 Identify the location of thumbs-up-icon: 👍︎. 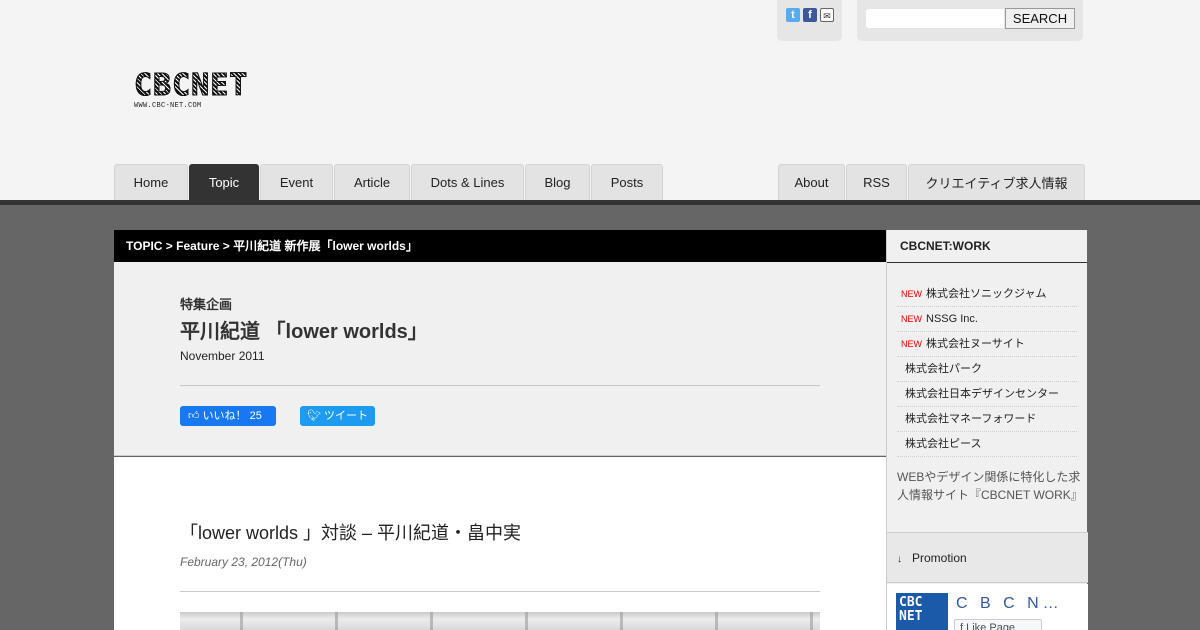
(194, 416).